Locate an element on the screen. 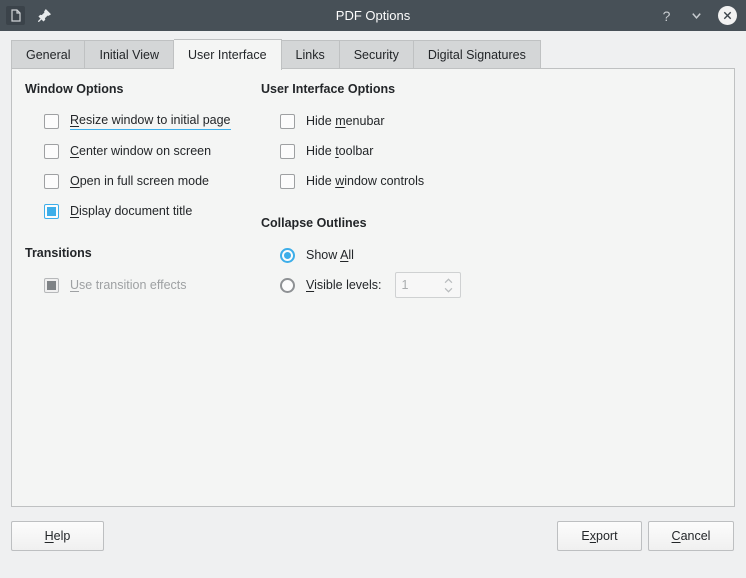 Image resolution: width=746 pixels, height=578 pixels. radio-row-visible-levels: Visible levels: 1 is located at coordinates (402, 285).